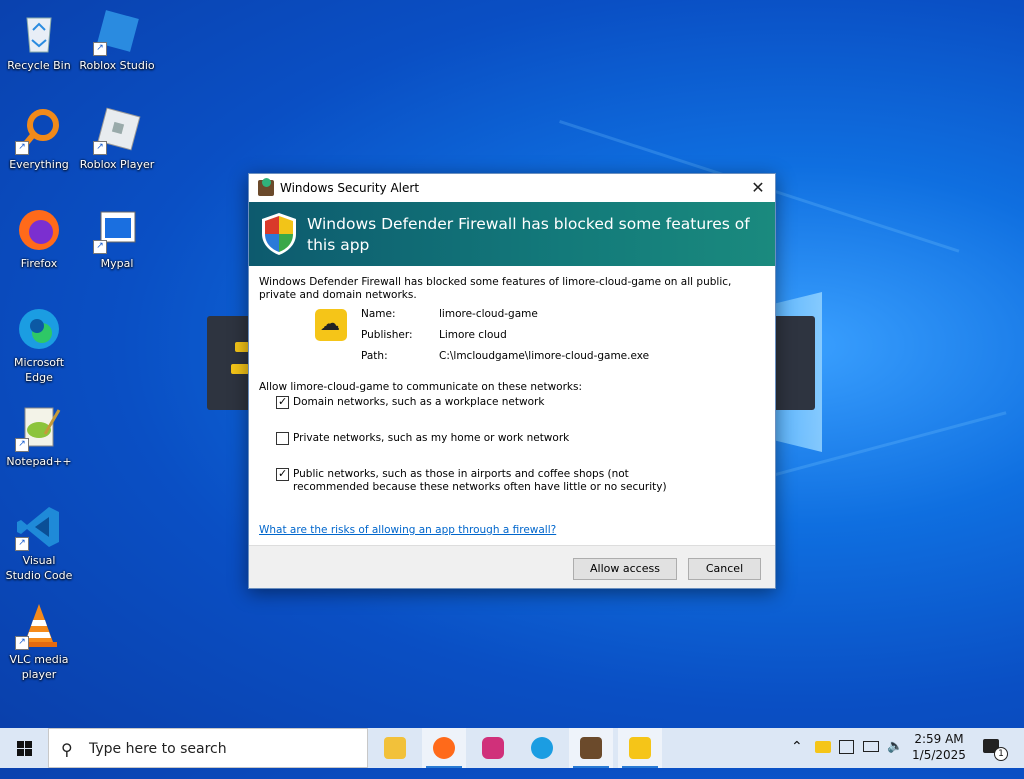 Image resolution: width=1024 pixels, height=779 pixels. Describe the element at coordinates (823, 747) in the screenshot. I see `tray-limore-icon` at that location.